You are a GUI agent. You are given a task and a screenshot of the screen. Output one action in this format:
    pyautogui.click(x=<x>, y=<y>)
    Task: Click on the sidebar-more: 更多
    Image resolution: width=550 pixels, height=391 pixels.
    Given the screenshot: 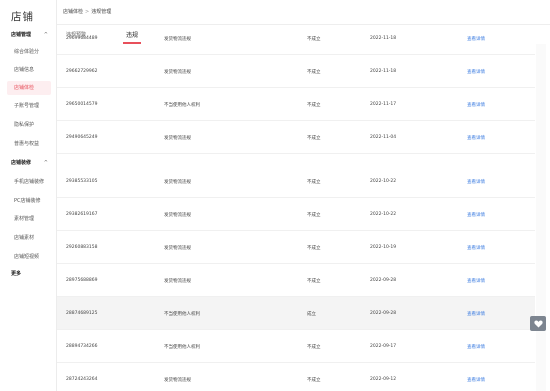 What is the action you would take?
    pyautogui.click(x=28, y=274)
    